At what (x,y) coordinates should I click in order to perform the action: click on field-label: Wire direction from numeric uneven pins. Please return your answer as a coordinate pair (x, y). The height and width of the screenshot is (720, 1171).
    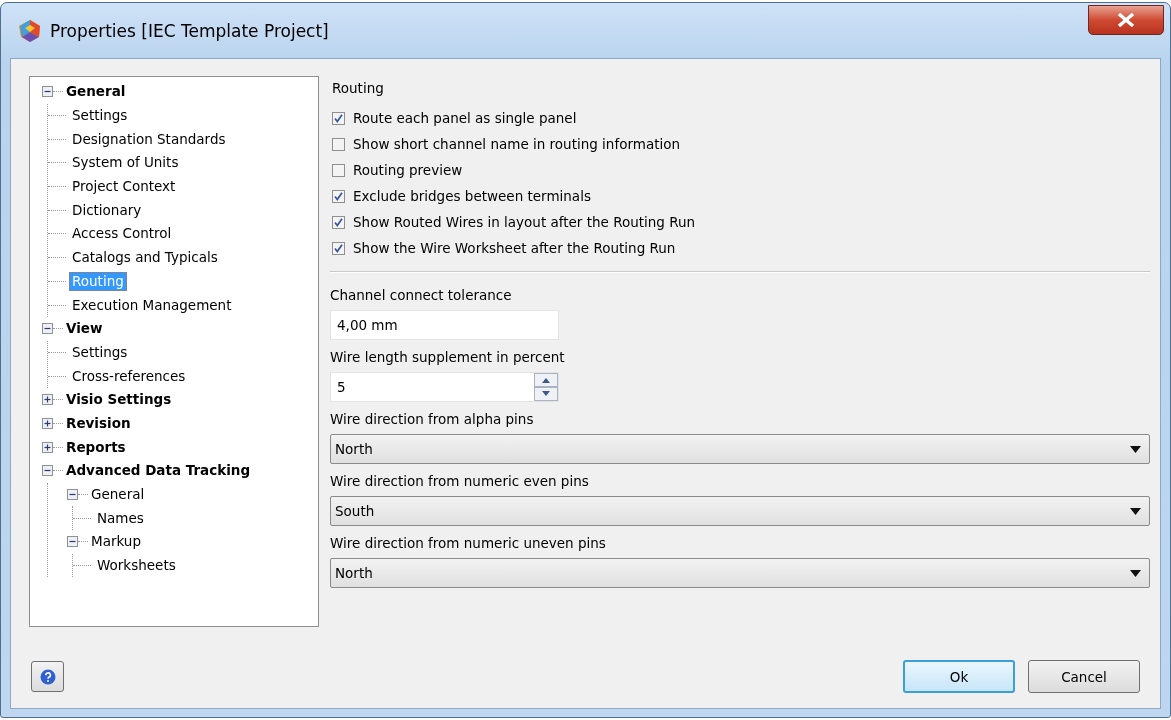
    Looking at the image, I should click on (468, 543).